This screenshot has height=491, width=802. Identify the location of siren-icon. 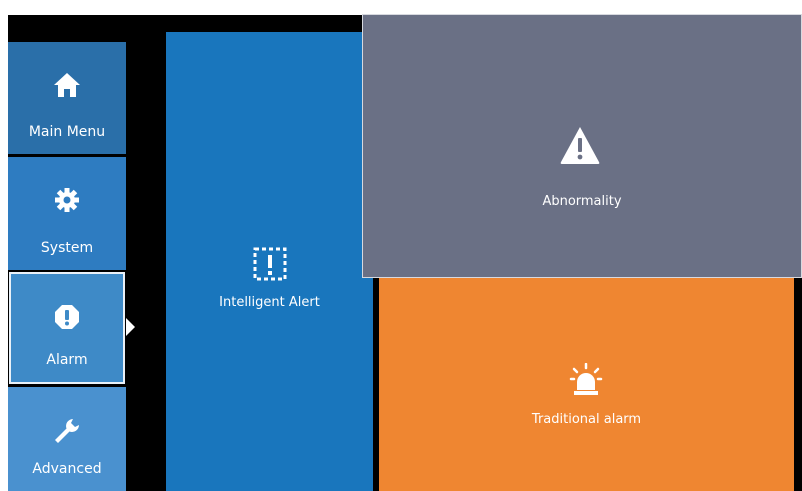
(586, 381).